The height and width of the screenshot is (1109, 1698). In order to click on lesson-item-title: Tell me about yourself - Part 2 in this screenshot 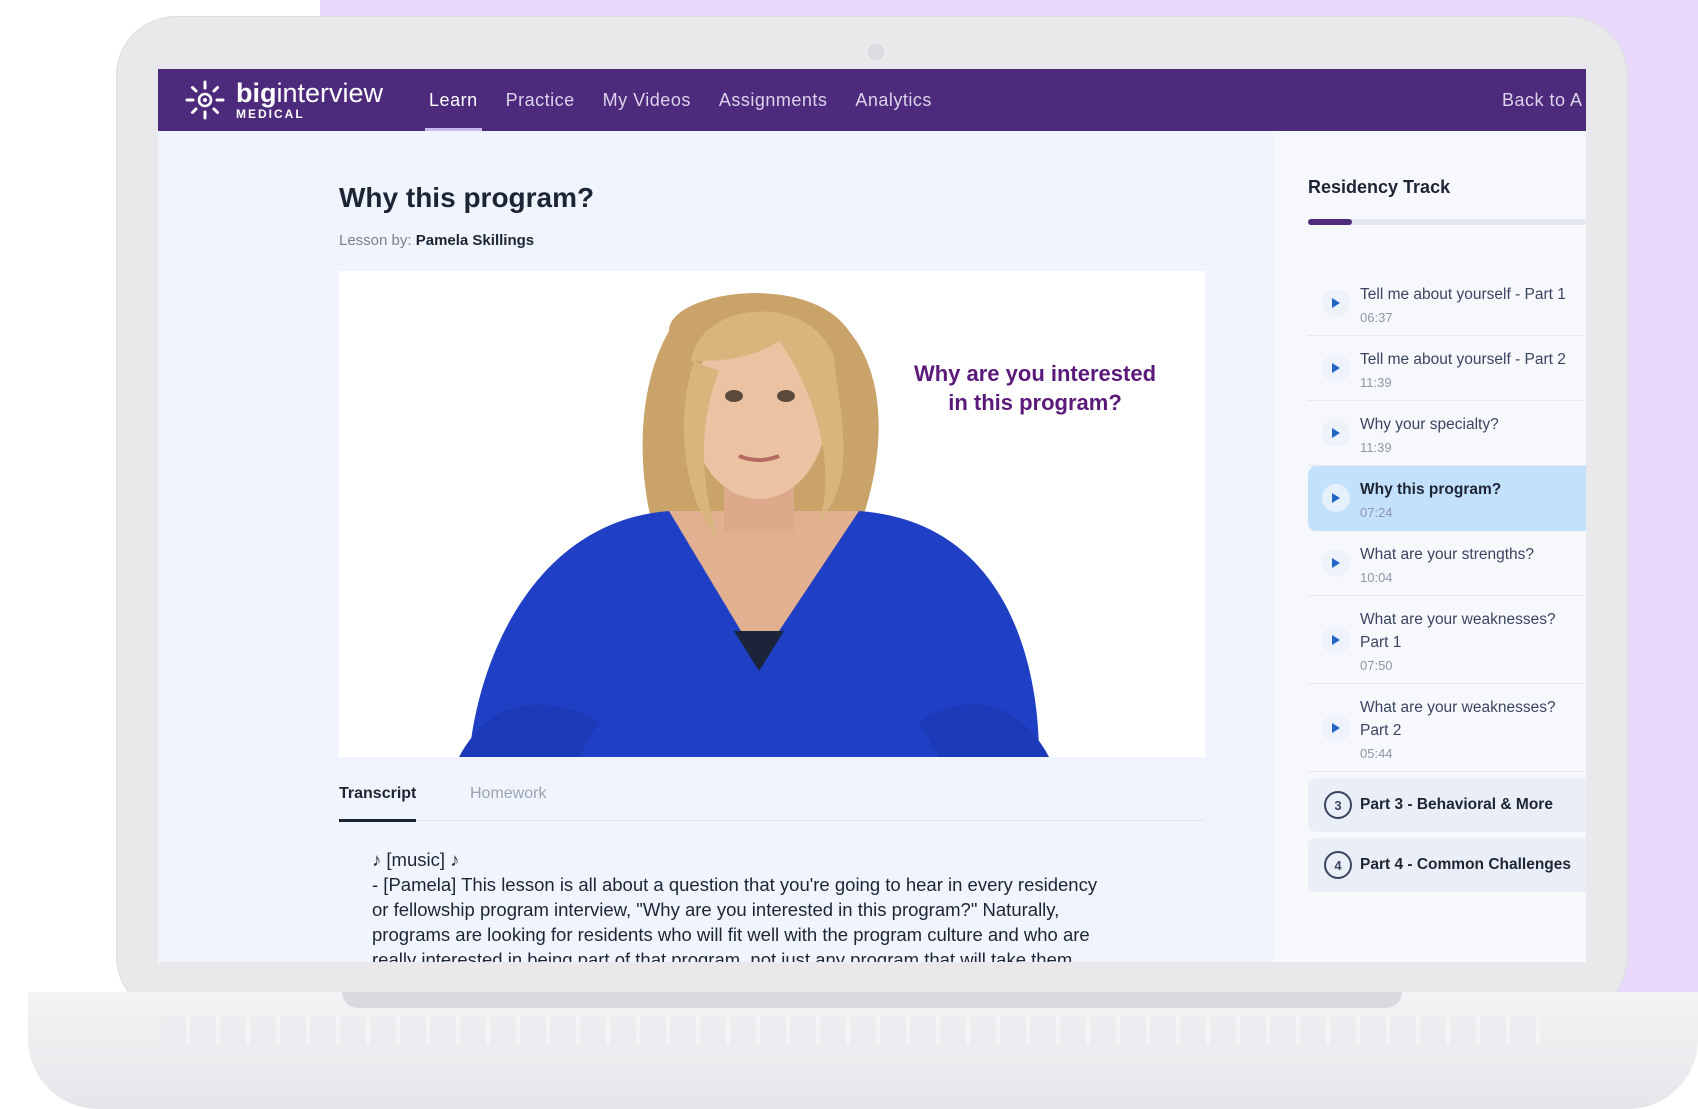, I will do `click(1463, 359)`.